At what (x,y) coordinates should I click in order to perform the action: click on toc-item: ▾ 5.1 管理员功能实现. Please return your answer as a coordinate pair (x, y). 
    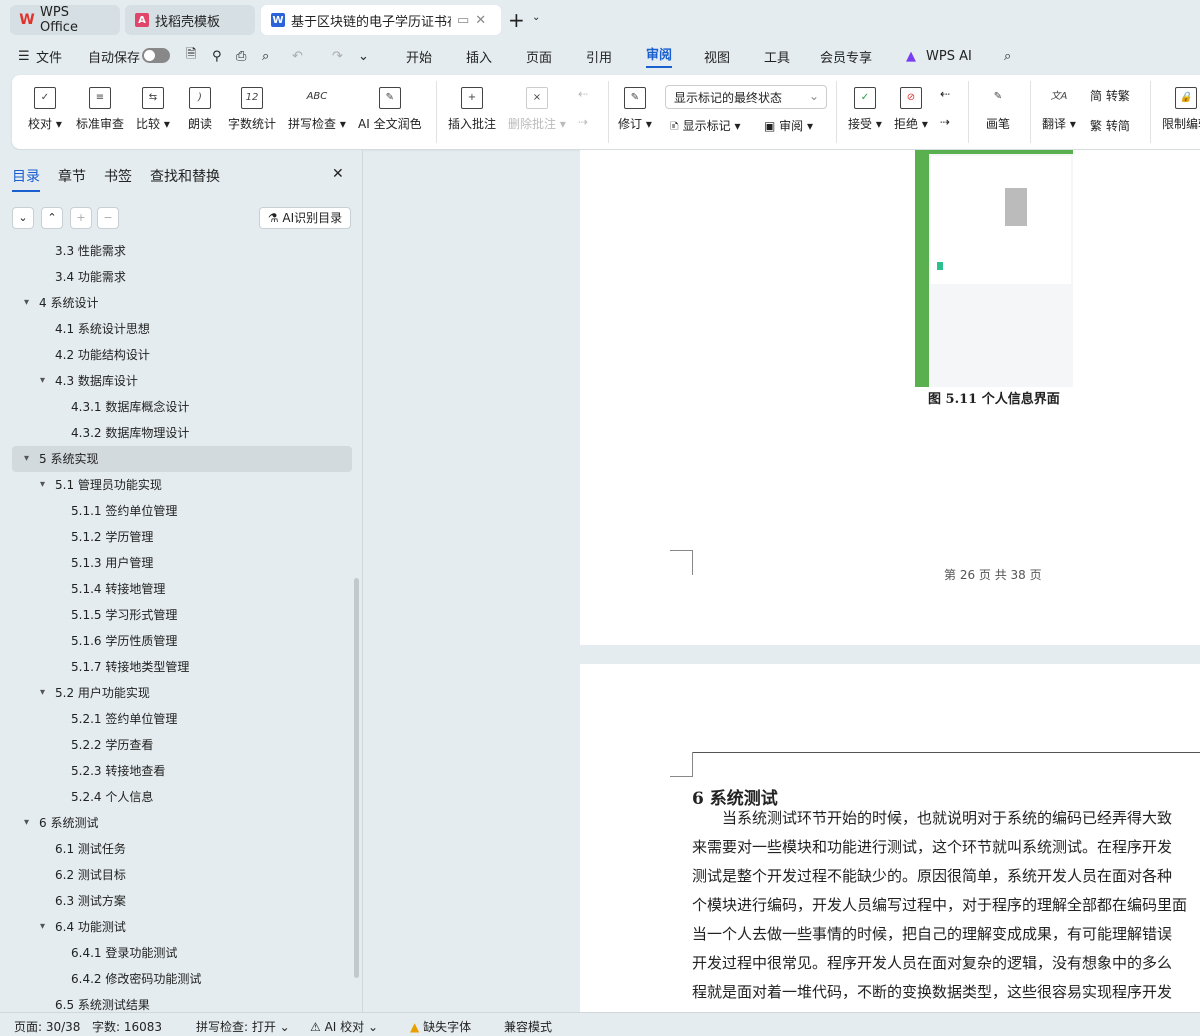
    Looking at the image, I should click on (182, 485).